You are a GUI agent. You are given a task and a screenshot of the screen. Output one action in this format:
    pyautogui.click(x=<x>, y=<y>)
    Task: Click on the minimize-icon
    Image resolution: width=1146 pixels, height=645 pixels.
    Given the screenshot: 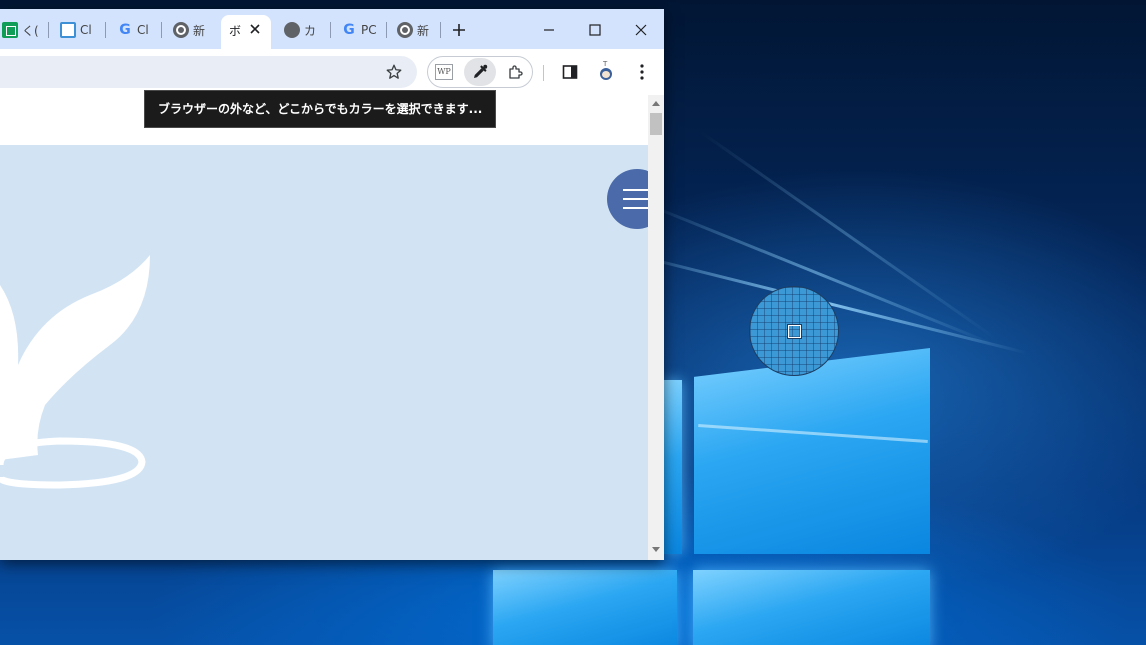 What is the action you would take?
    pyautogui.click(x=549, y=30)
    